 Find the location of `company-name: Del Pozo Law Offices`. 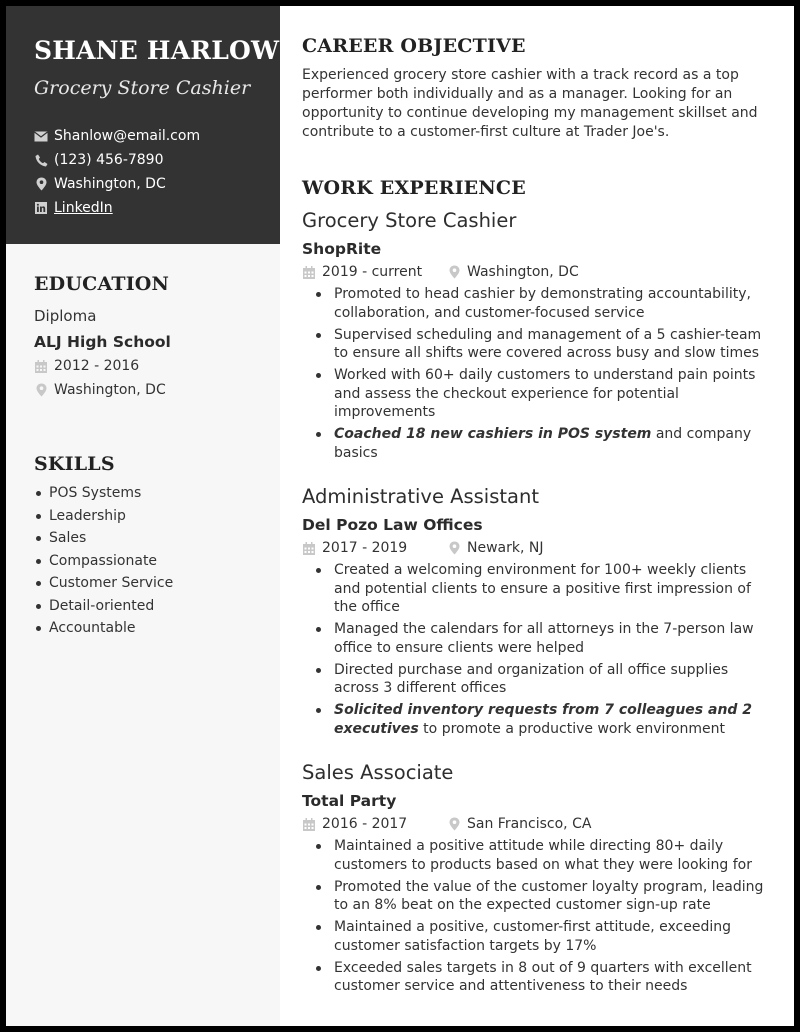

company-name: Del Pozo Law Offices is located at coordinates (392, 525).